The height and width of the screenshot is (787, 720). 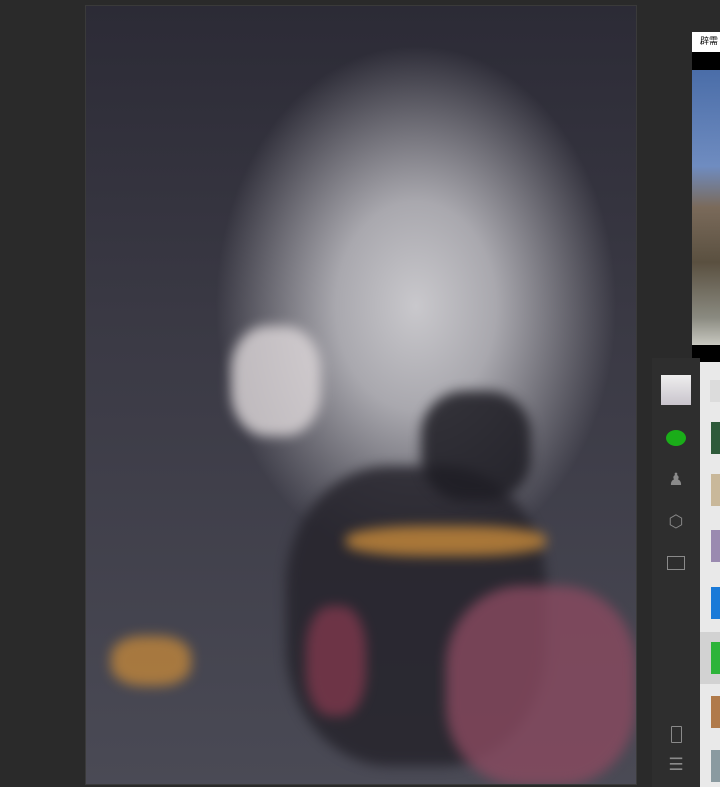 I want to click on armor-gold, so click(x=446, y=541).